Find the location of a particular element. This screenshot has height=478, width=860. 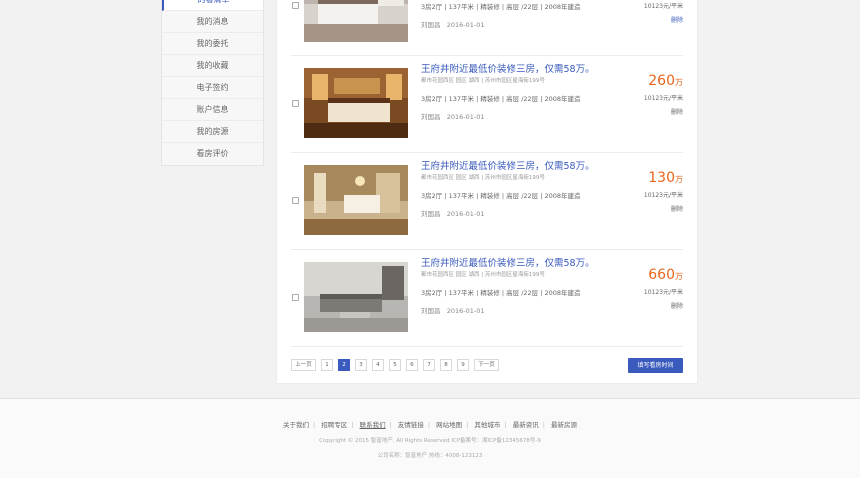

listing-divider is located at coordinates (487, 346).